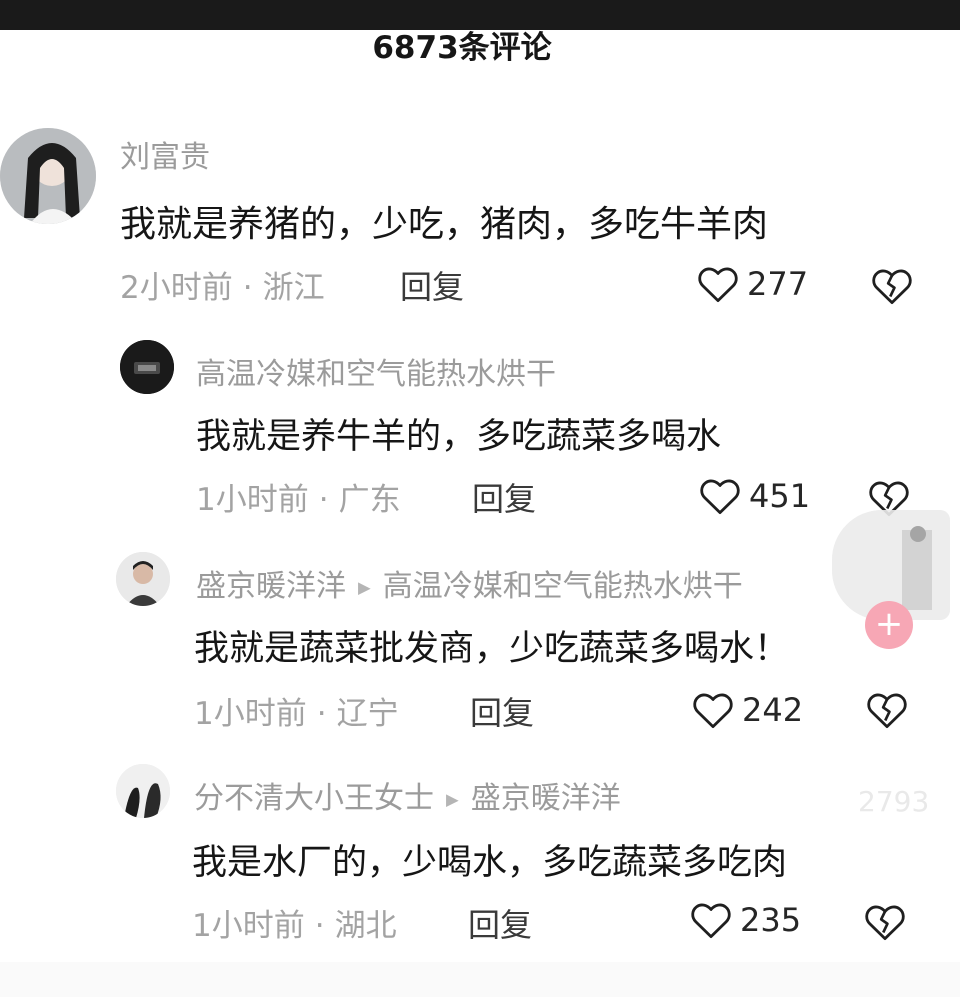  Describe the element at coordinates (773, 710) in the screenshot. I see `like-count: 242` at that location.